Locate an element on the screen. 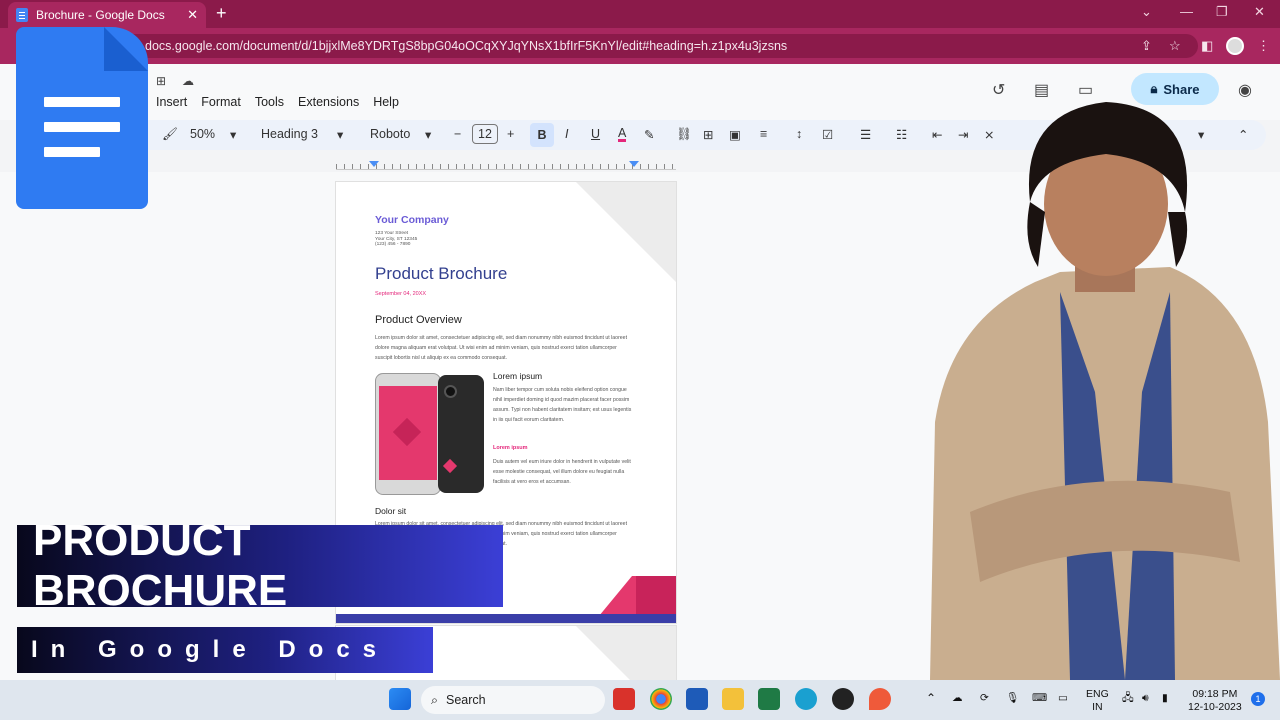 The width and height of the screenshot is (1280, 720). comment-icon: ⊞ is located at coordinates (708, 134).